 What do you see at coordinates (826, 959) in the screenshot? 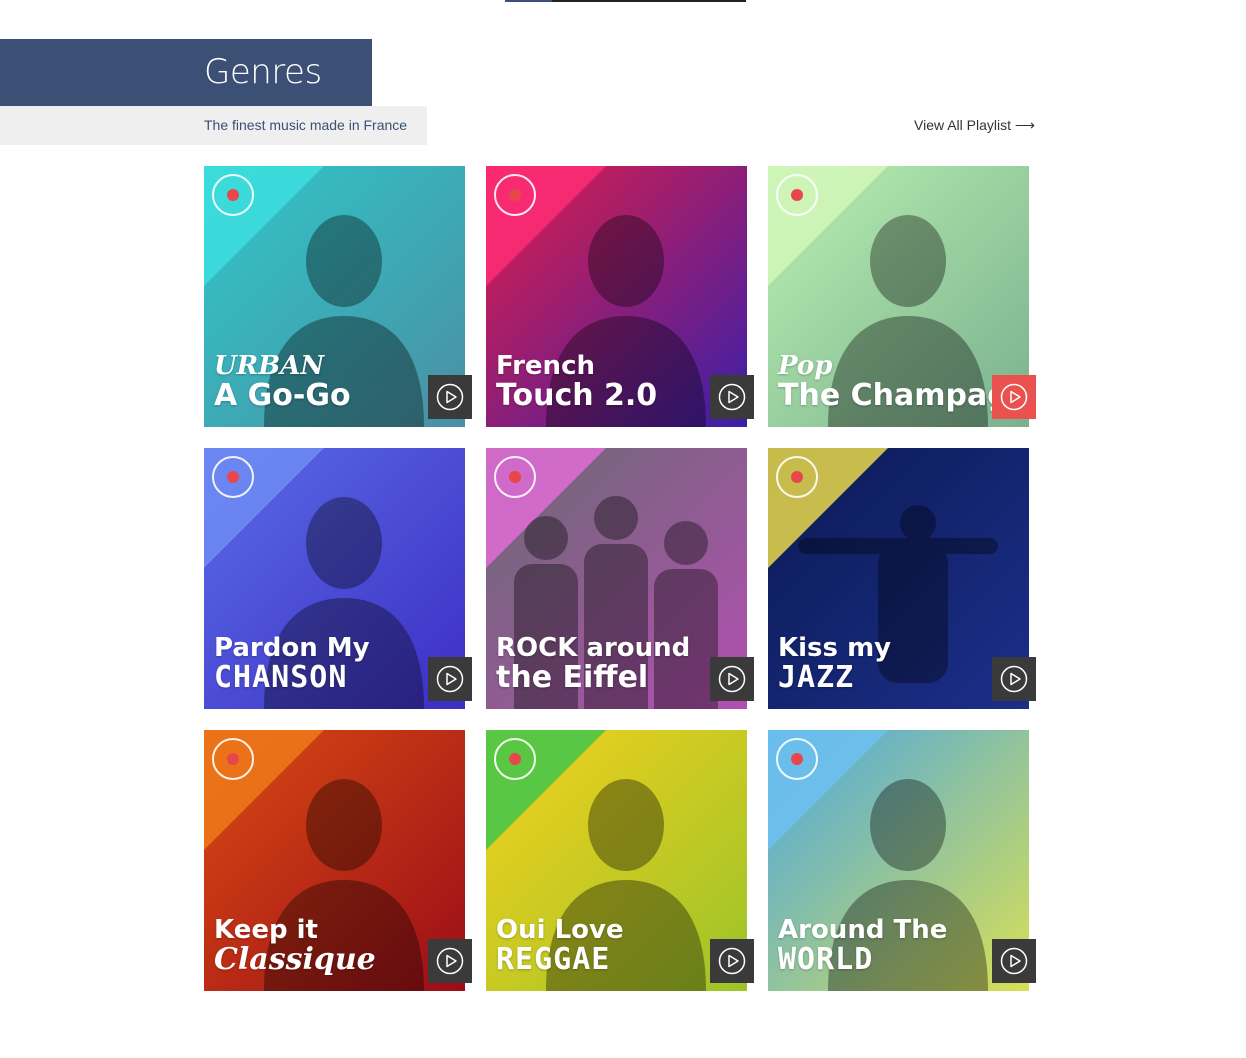
I see `playlist-title-line2: WORLD` at bounding box center [826, 959].